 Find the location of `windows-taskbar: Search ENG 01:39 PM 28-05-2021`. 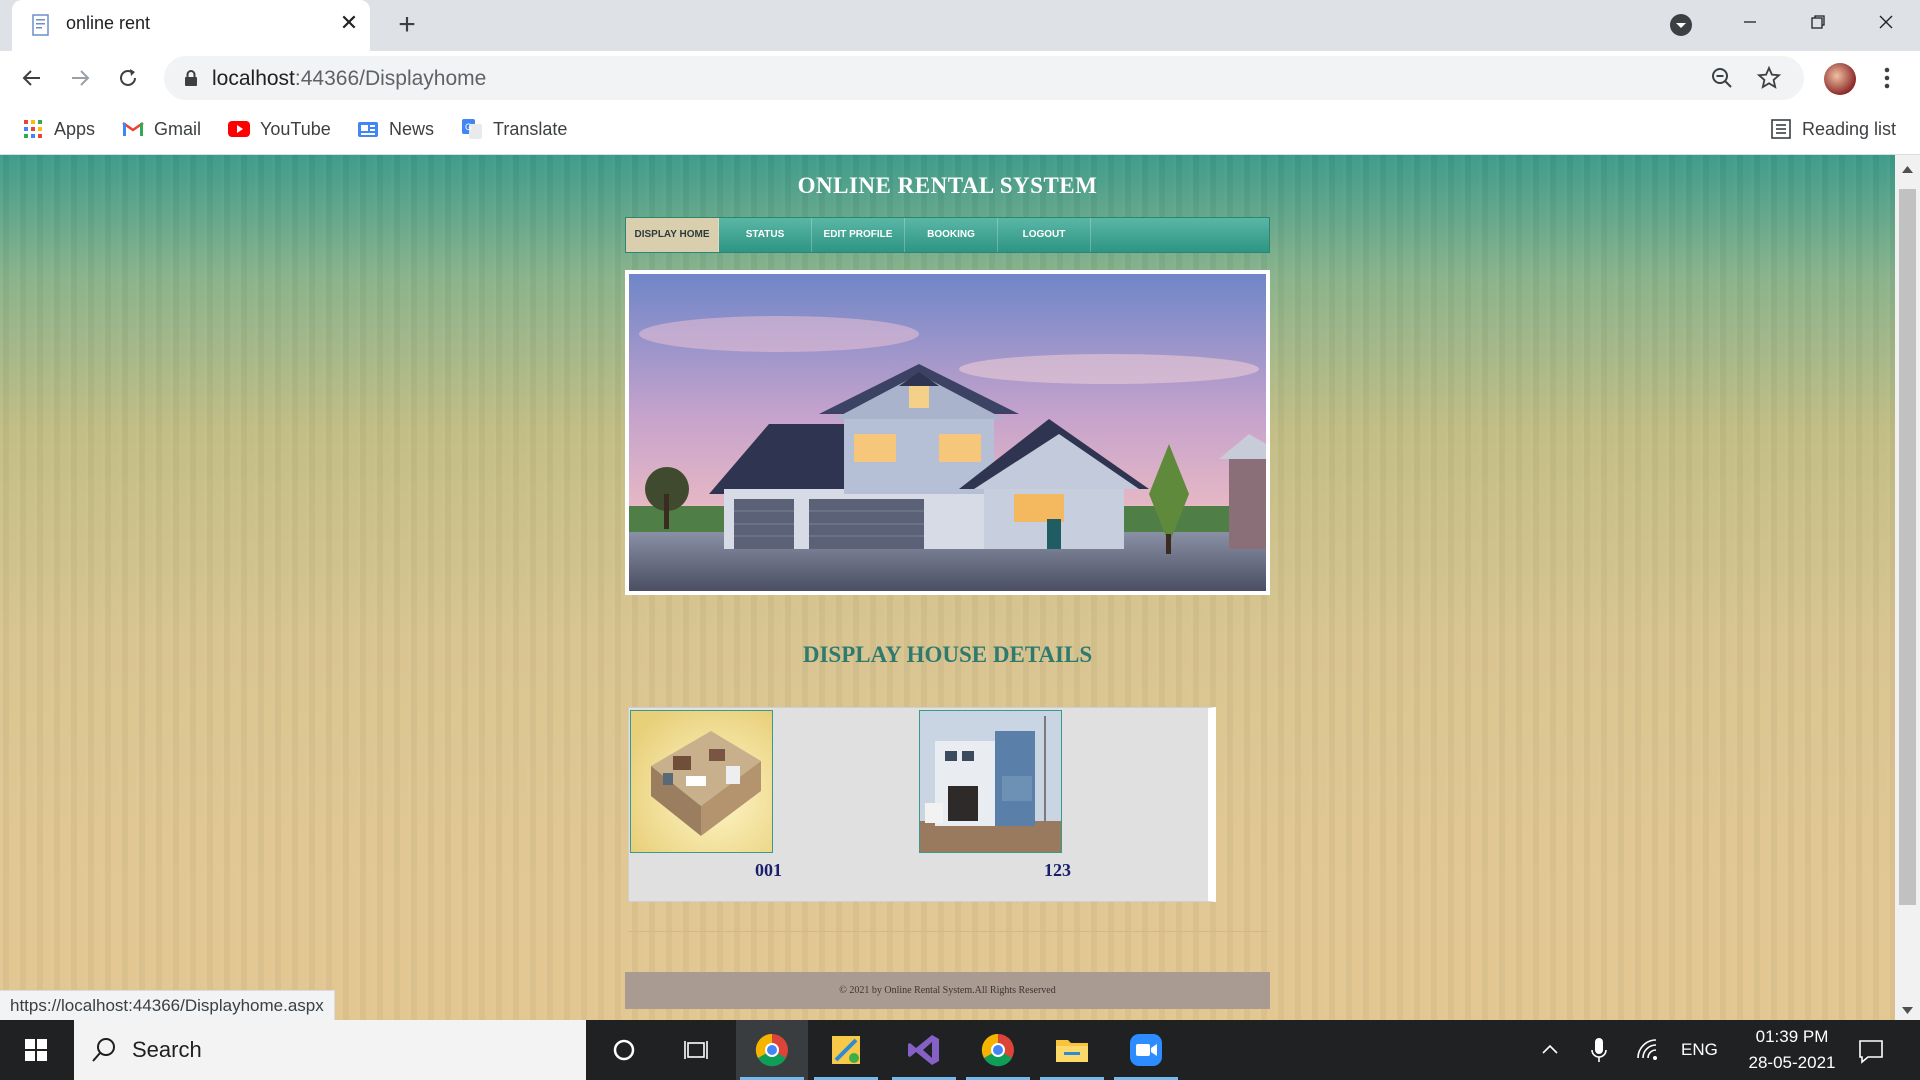

windows-taskbar: Search ENG 01:39 PM 28-05-2021 is located at coordinates (960, 1050).